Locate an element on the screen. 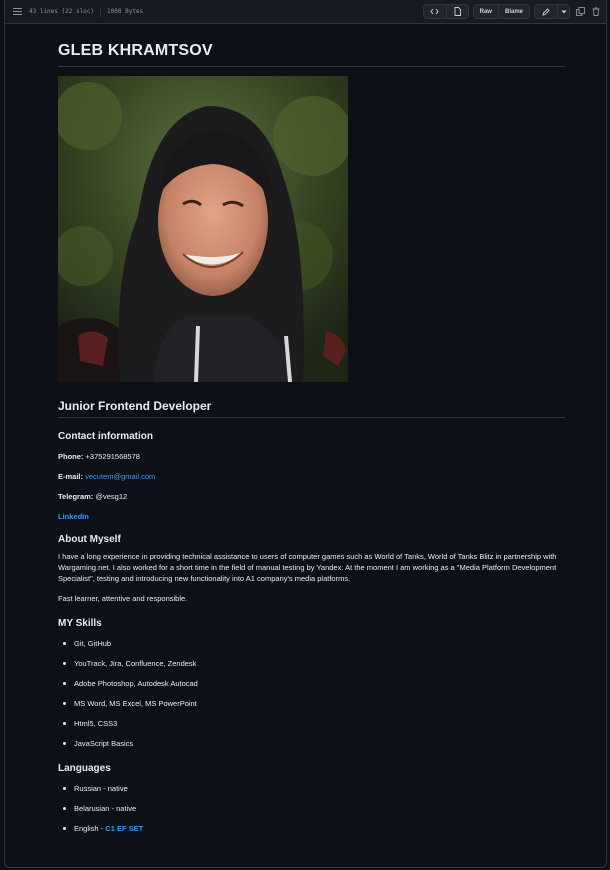 Image resolution: width=610 pixels, height=870 pixels. raw-blame-group: Raw Blame is located at coordinates (501, 11).